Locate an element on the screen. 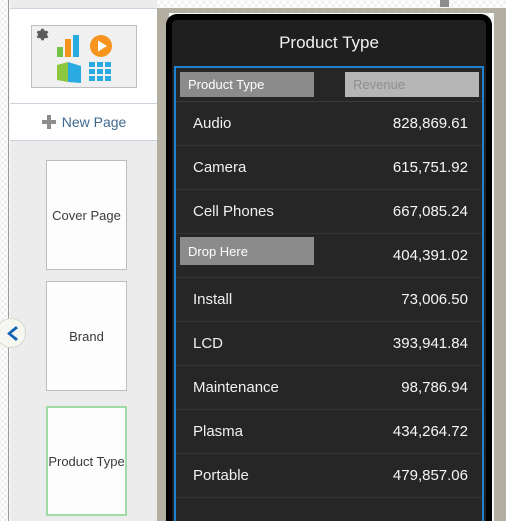  row-label: Plasma is located at coordinates (218, 431).